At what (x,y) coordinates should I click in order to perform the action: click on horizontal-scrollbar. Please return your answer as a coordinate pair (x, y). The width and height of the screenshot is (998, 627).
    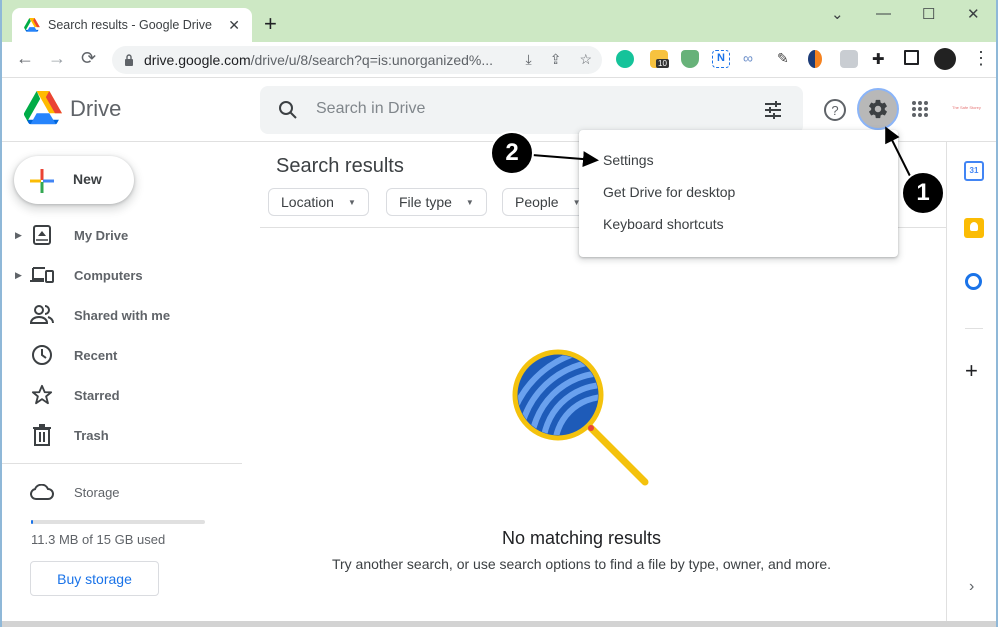
    Looking at the image, I should click on (499, 624).